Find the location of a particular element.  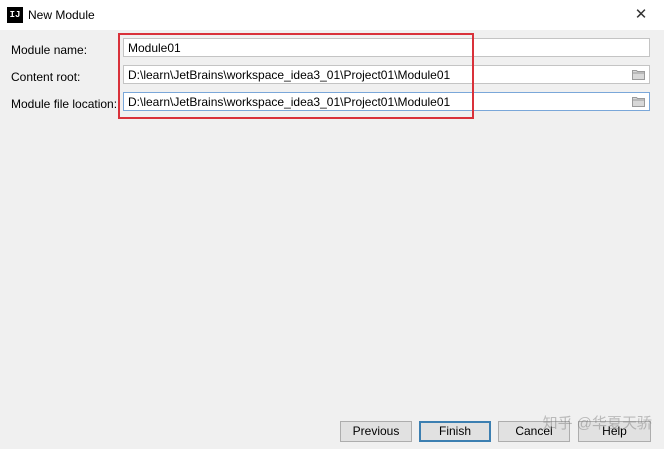

module-name-field is located at coordinates (386, 47).